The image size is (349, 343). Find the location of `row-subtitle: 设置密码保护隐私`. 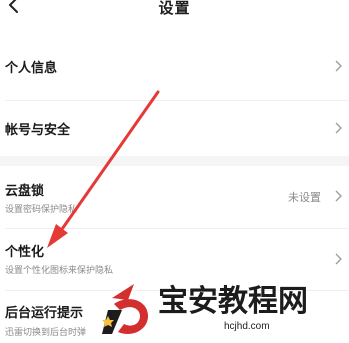

row-subtitle: 设置密码保护隐私 is located at coordinates (41, 210).